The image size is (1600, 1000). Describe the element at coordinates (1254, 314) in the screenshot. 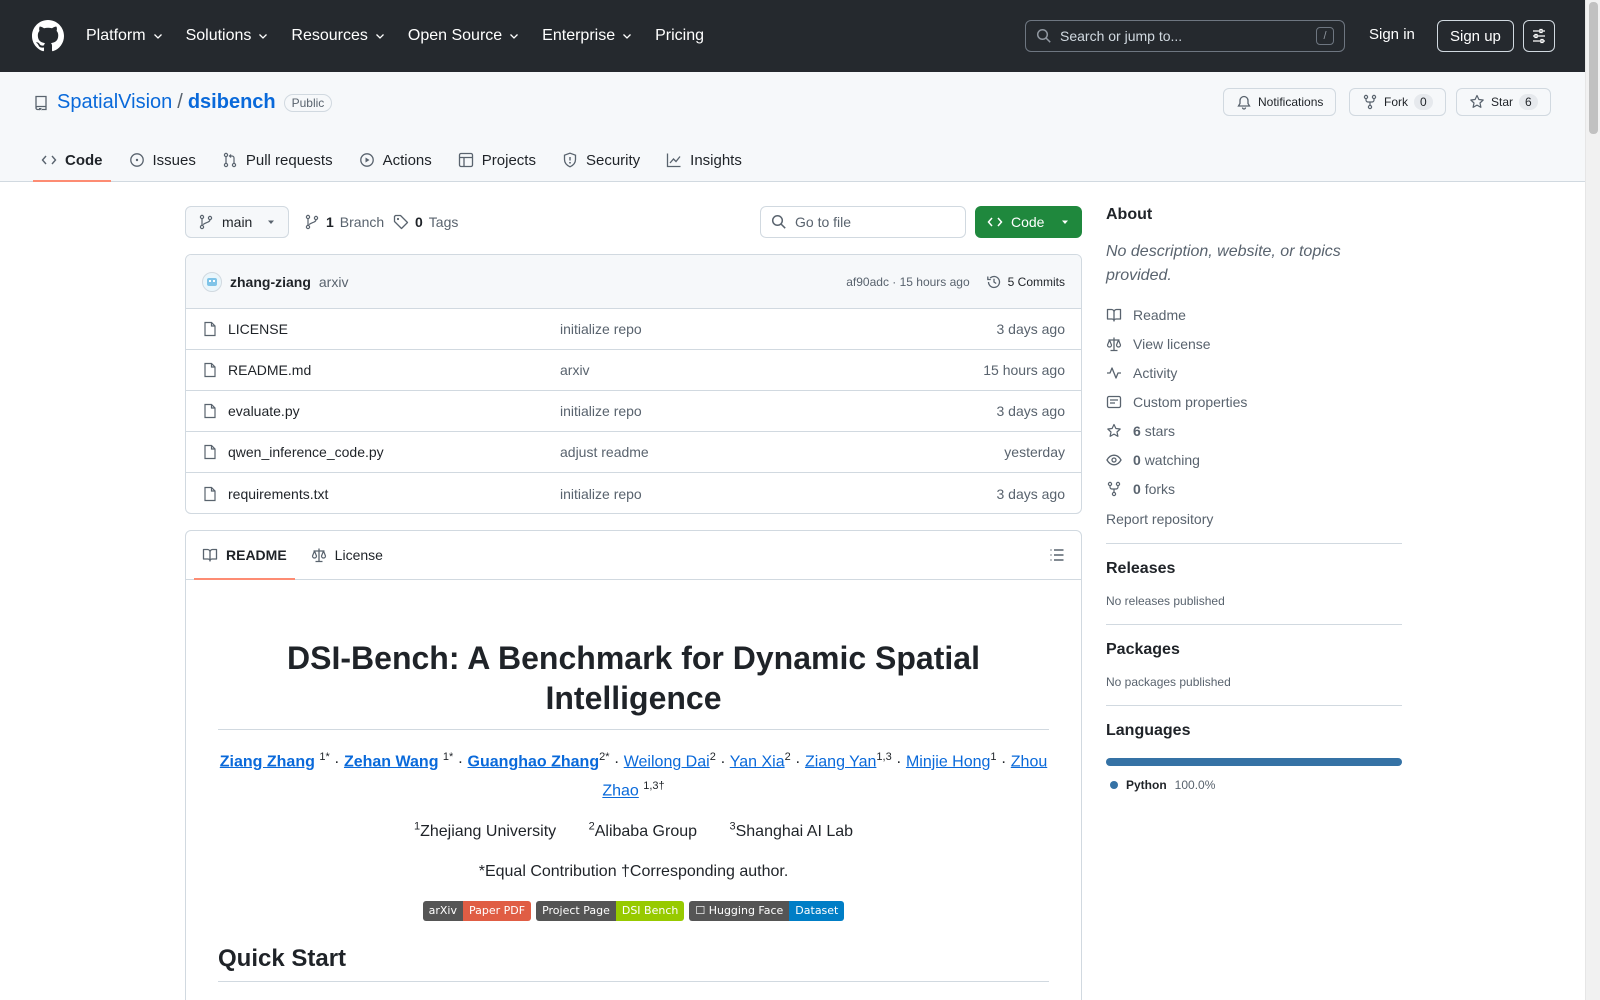

I see `readme-link: Readme` at that location.